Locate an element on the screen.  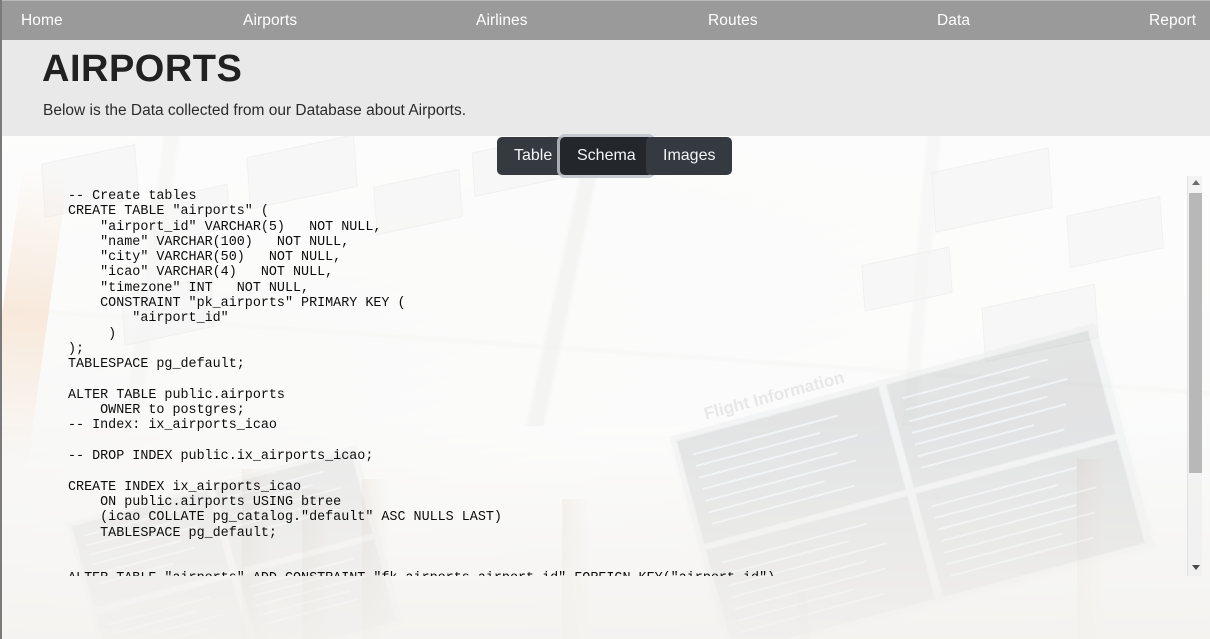
tab-images: Images is located at coordinates (689, 156).